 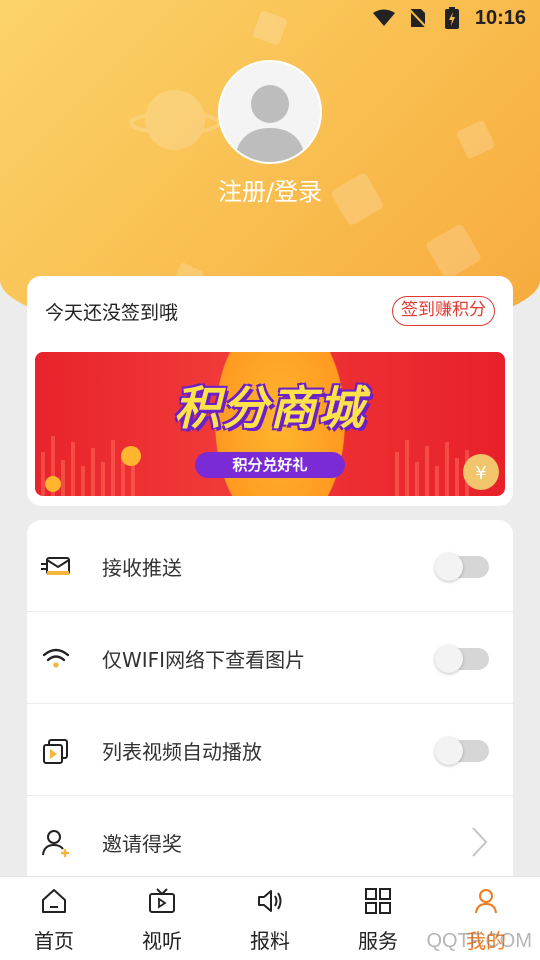 What do you see at coordinates (112, 313) in the screenshot?
I see `checkin-message: 今天还没签到哦` at bounding box center [112, 313].